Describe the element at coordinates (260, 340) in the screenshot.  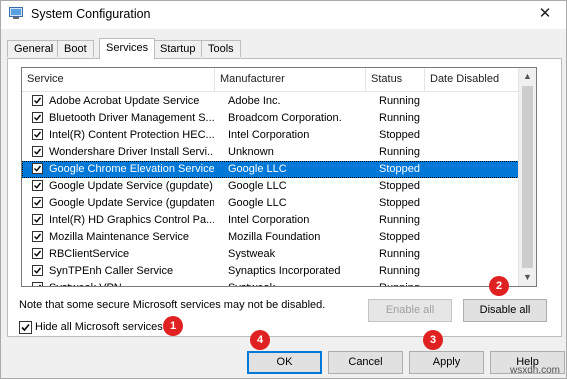
I see `marker-4: 4` at that location.